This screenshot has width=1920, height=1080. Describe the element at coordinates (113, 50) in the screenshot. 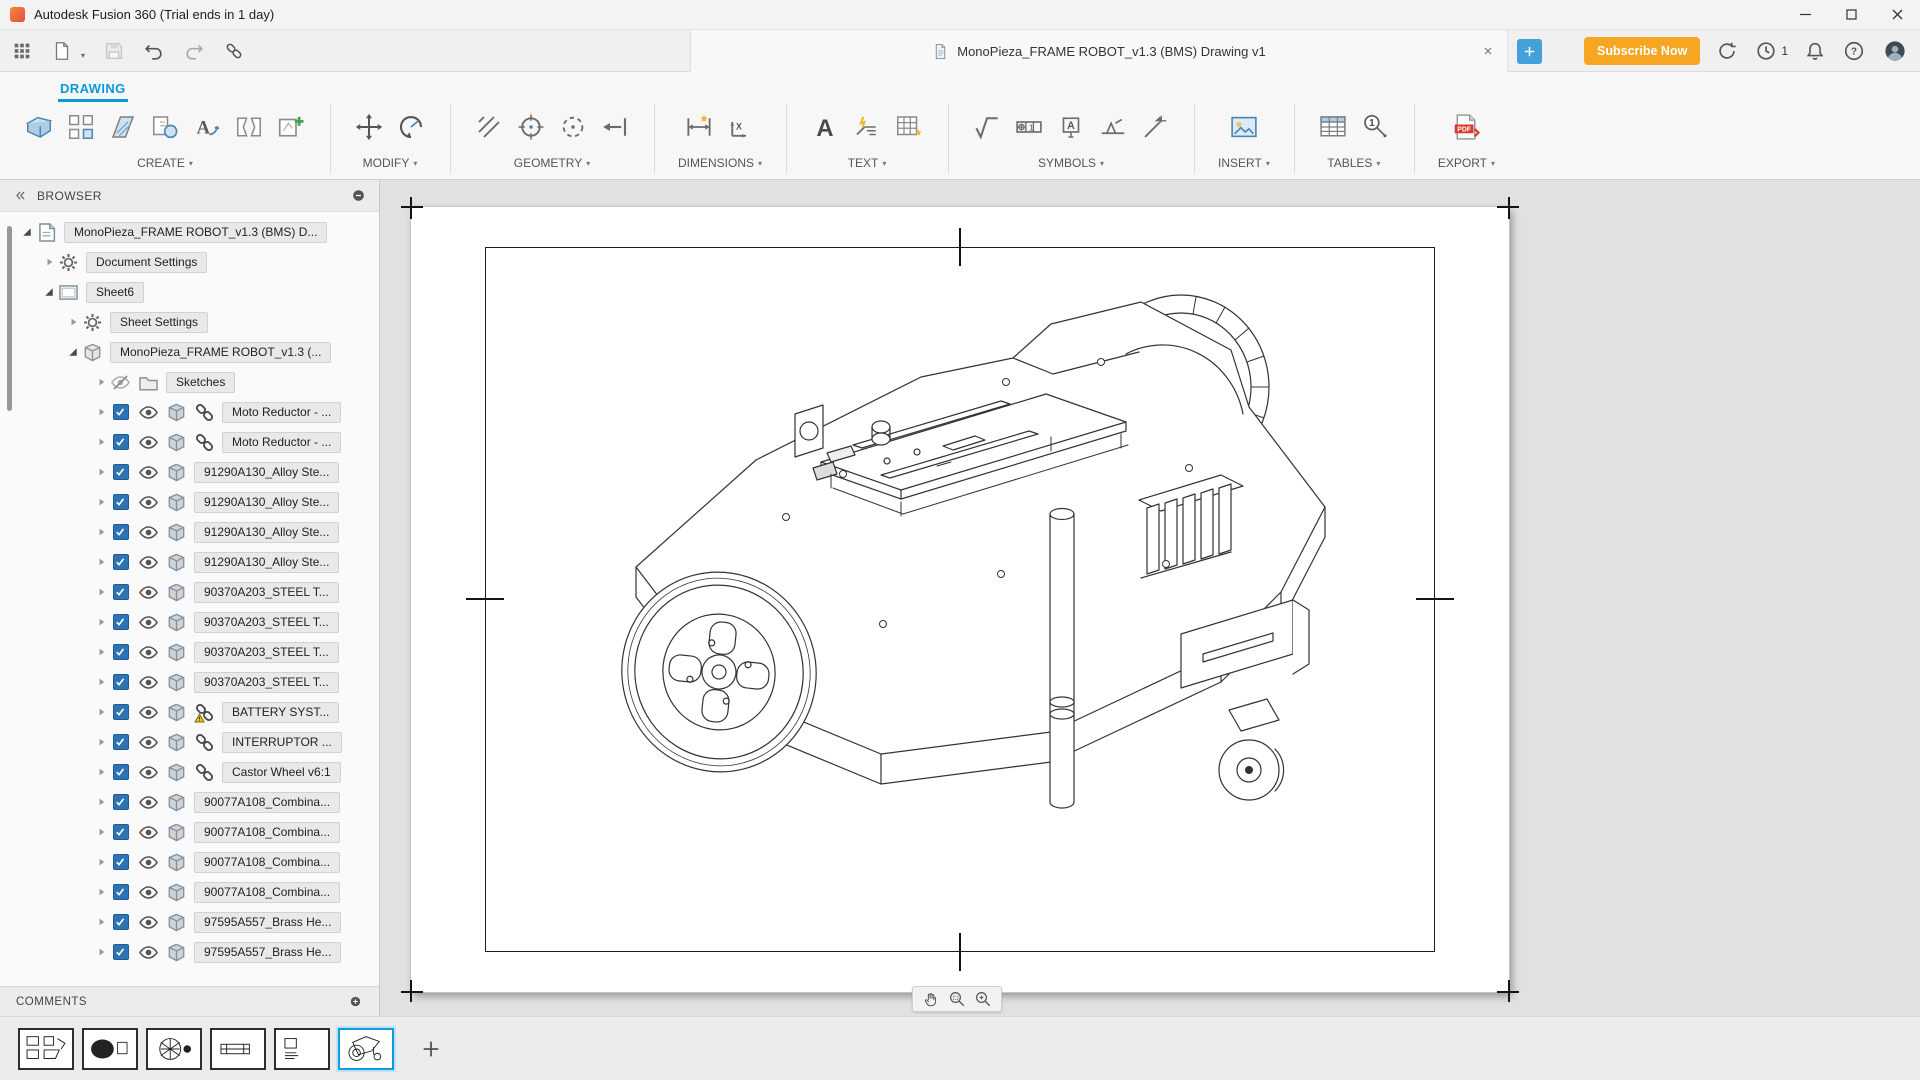

I see `save-icon` at that location.